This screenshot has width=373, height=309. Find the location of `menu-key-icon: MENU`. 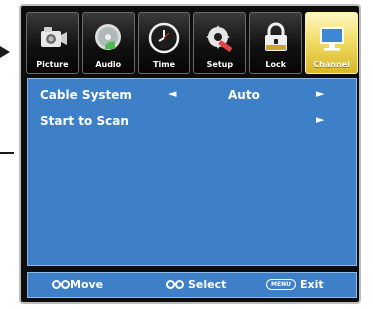

menu-key-icon: MENU is located at coordinates (281, 284).